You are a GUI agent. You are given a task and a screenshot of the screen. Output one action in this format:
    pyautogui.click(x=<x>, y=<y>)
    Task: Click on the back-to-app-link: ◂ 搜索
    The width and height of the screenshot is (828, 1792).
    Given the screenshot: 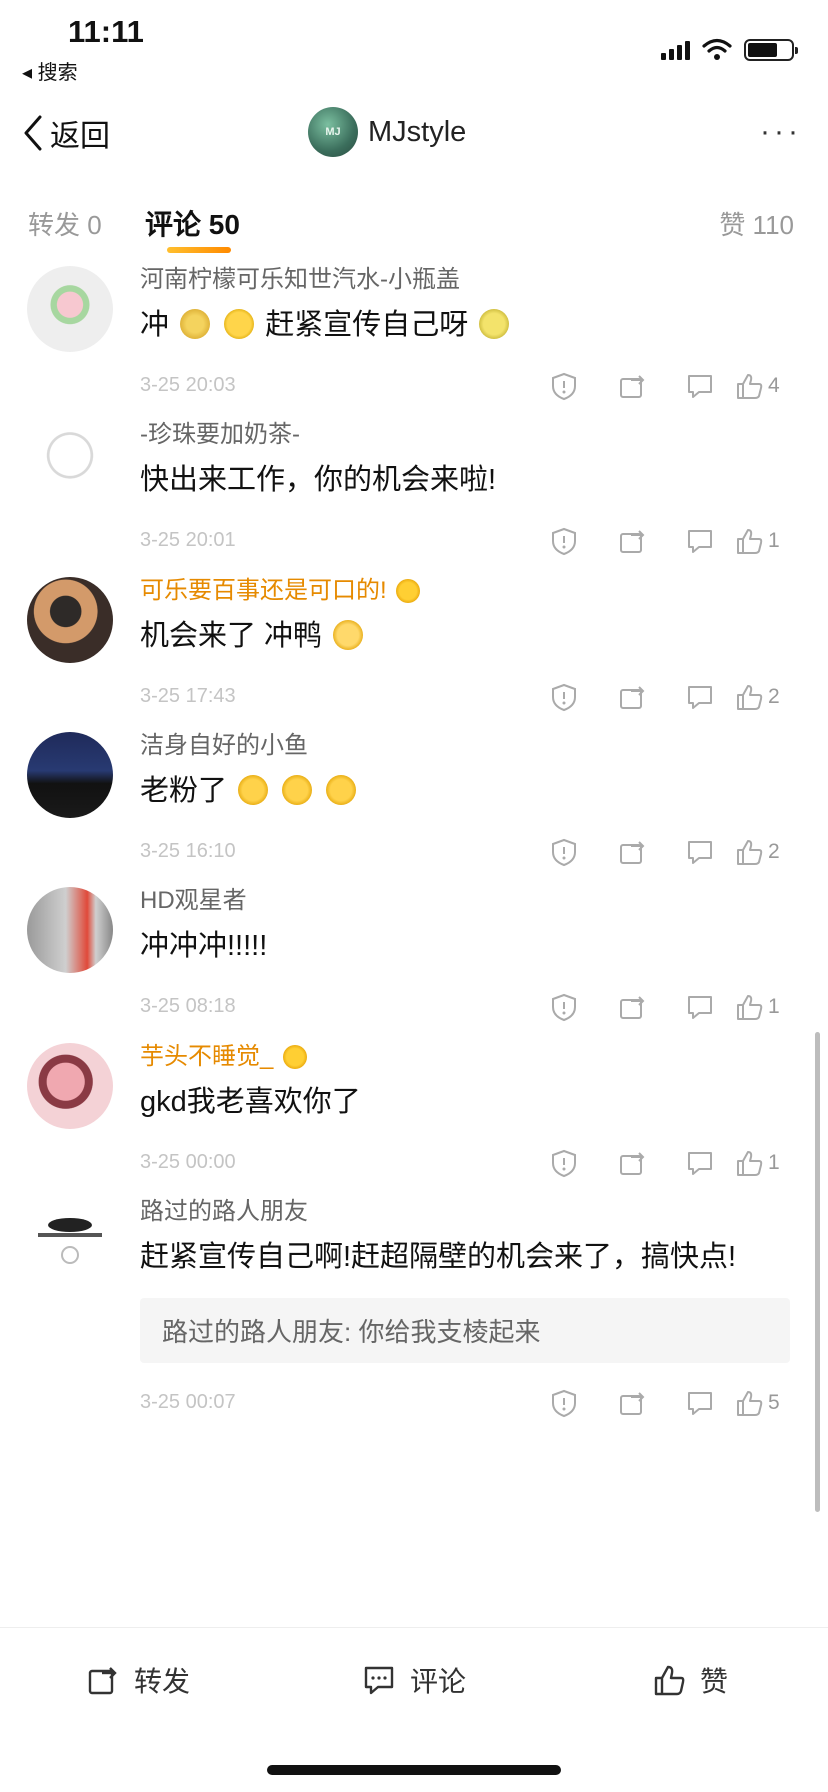 What is the action you would take?
    pyautogui.click(x=50, y=70)
    